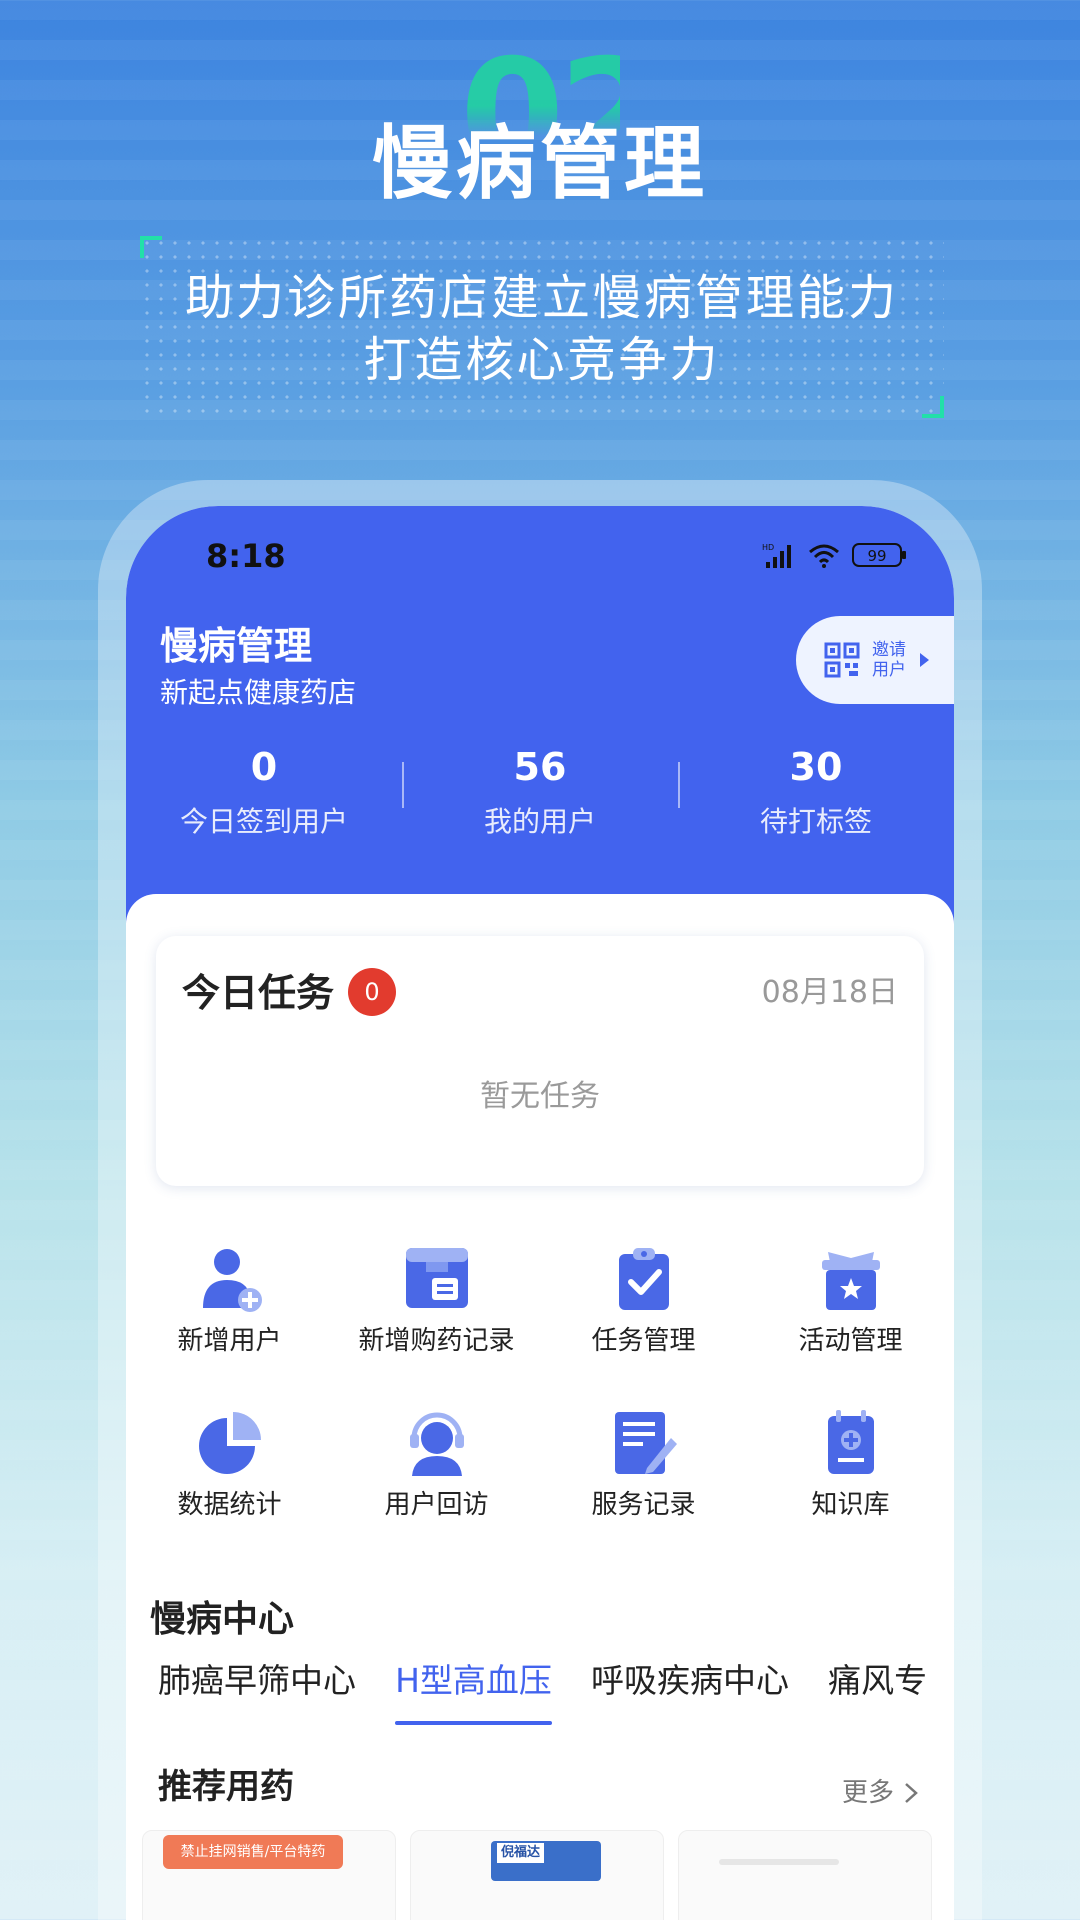 This screenshot has width=1080, height=1920. What do you see at coordinates (816, 793) in the screenshot?
I see `stat-pending-tags: 30 待打标签` at bounding box center [816, 793].